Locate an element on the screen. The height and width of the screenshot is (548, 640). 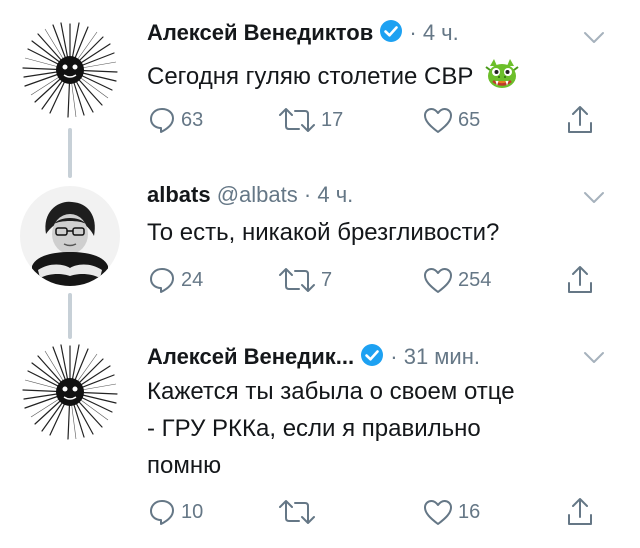
retweet-button: 7 is located at coordinates (304, 280).